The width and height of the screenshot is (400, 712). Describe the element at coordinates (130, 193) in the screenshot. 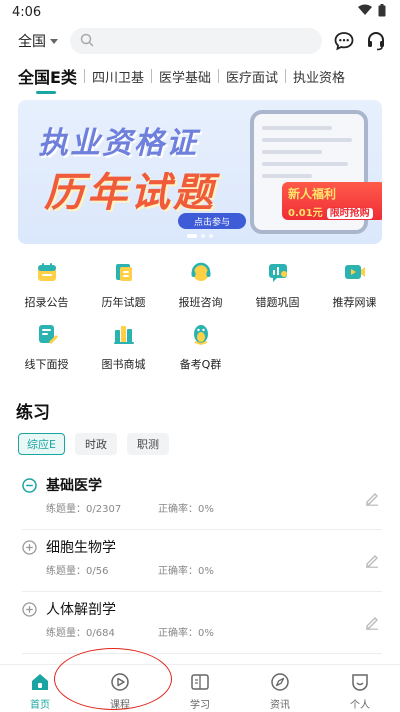

I see `banner-title-line2: 历年试题` at that location.